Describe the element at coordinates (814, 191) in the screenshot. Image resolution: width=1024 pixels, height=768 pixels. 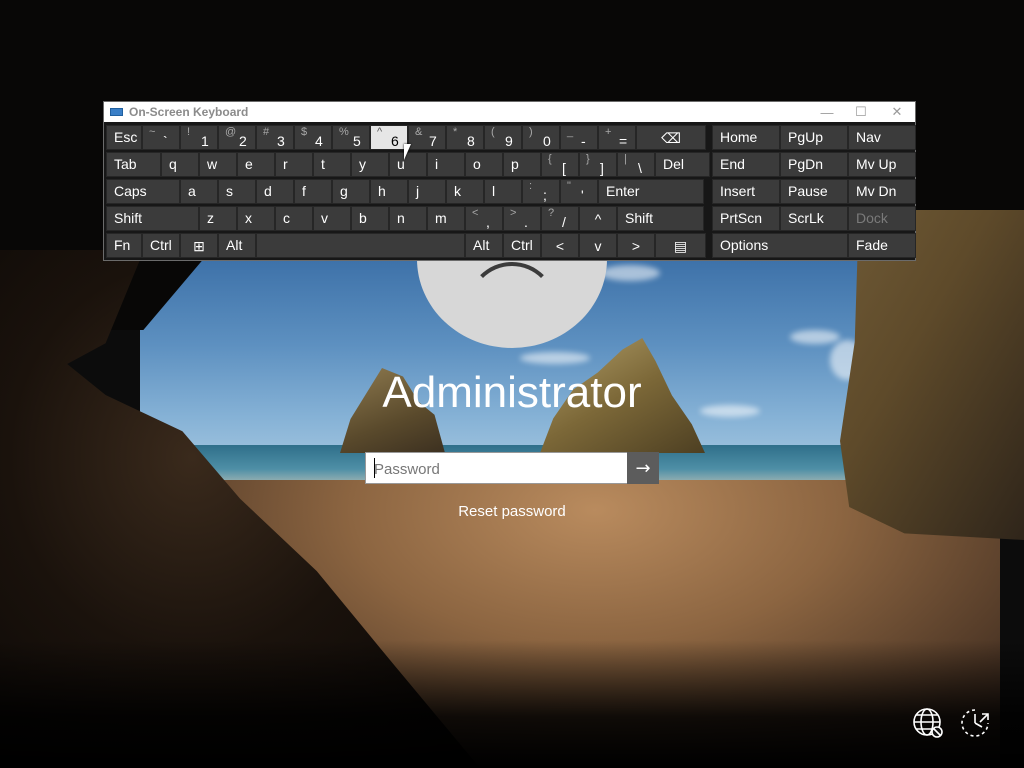
I see `key-pause: Pause` at that location.